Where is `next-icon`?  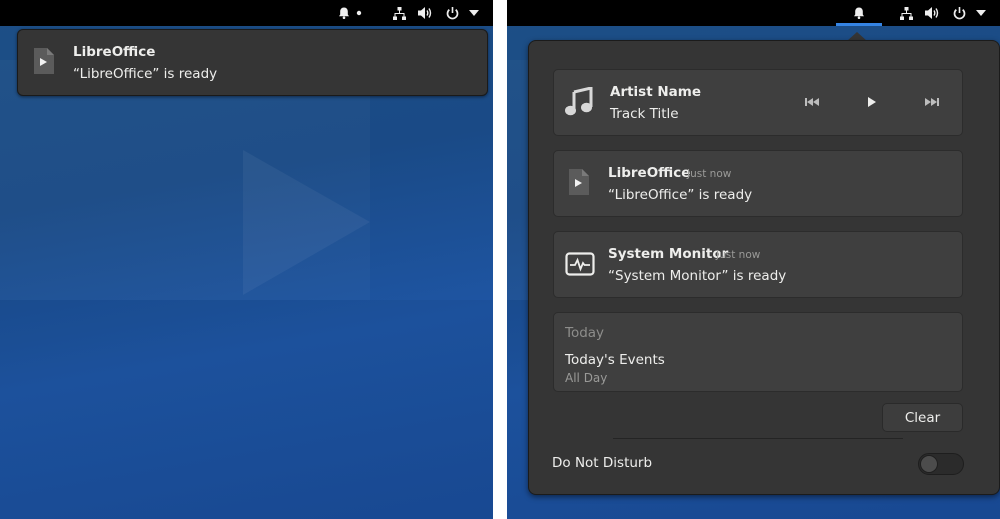
next-icon is located at coordinates (932, 102).